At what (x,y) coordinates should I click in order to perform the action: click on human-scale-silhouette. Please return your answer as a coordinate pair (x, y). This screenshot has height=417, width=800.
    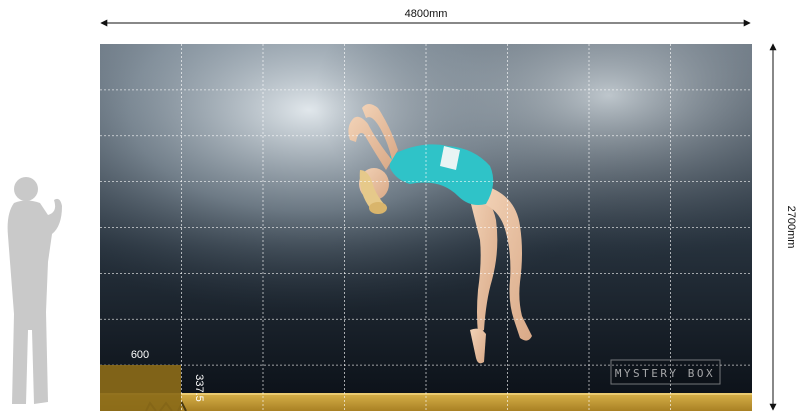
    Looking at the image, I should click on (35, 290).